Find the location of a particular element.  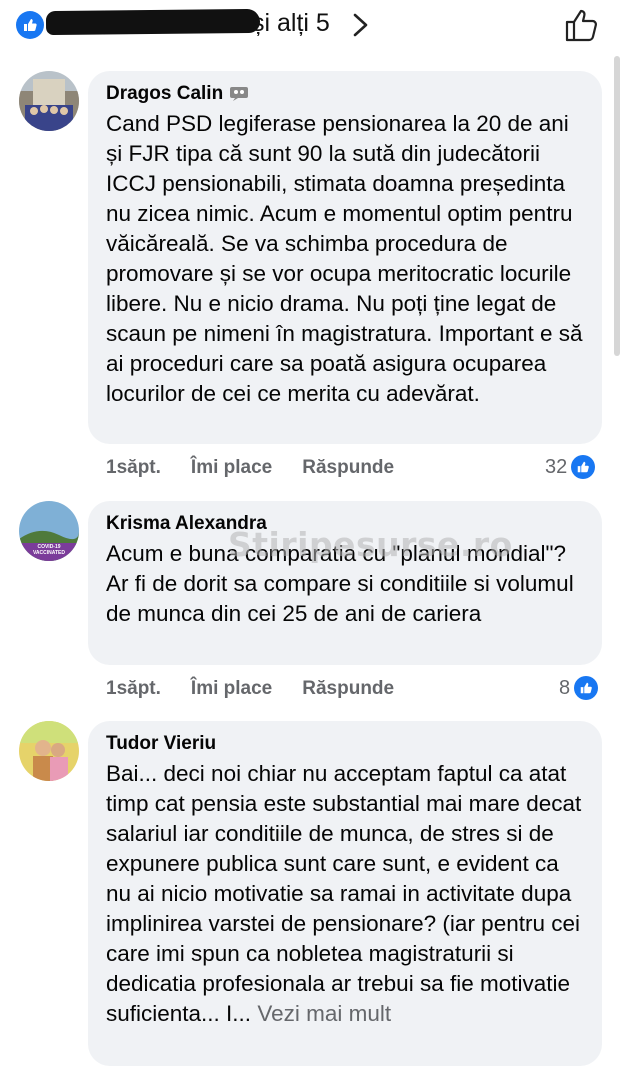

redacted-names is located at coordinates (153, 22).